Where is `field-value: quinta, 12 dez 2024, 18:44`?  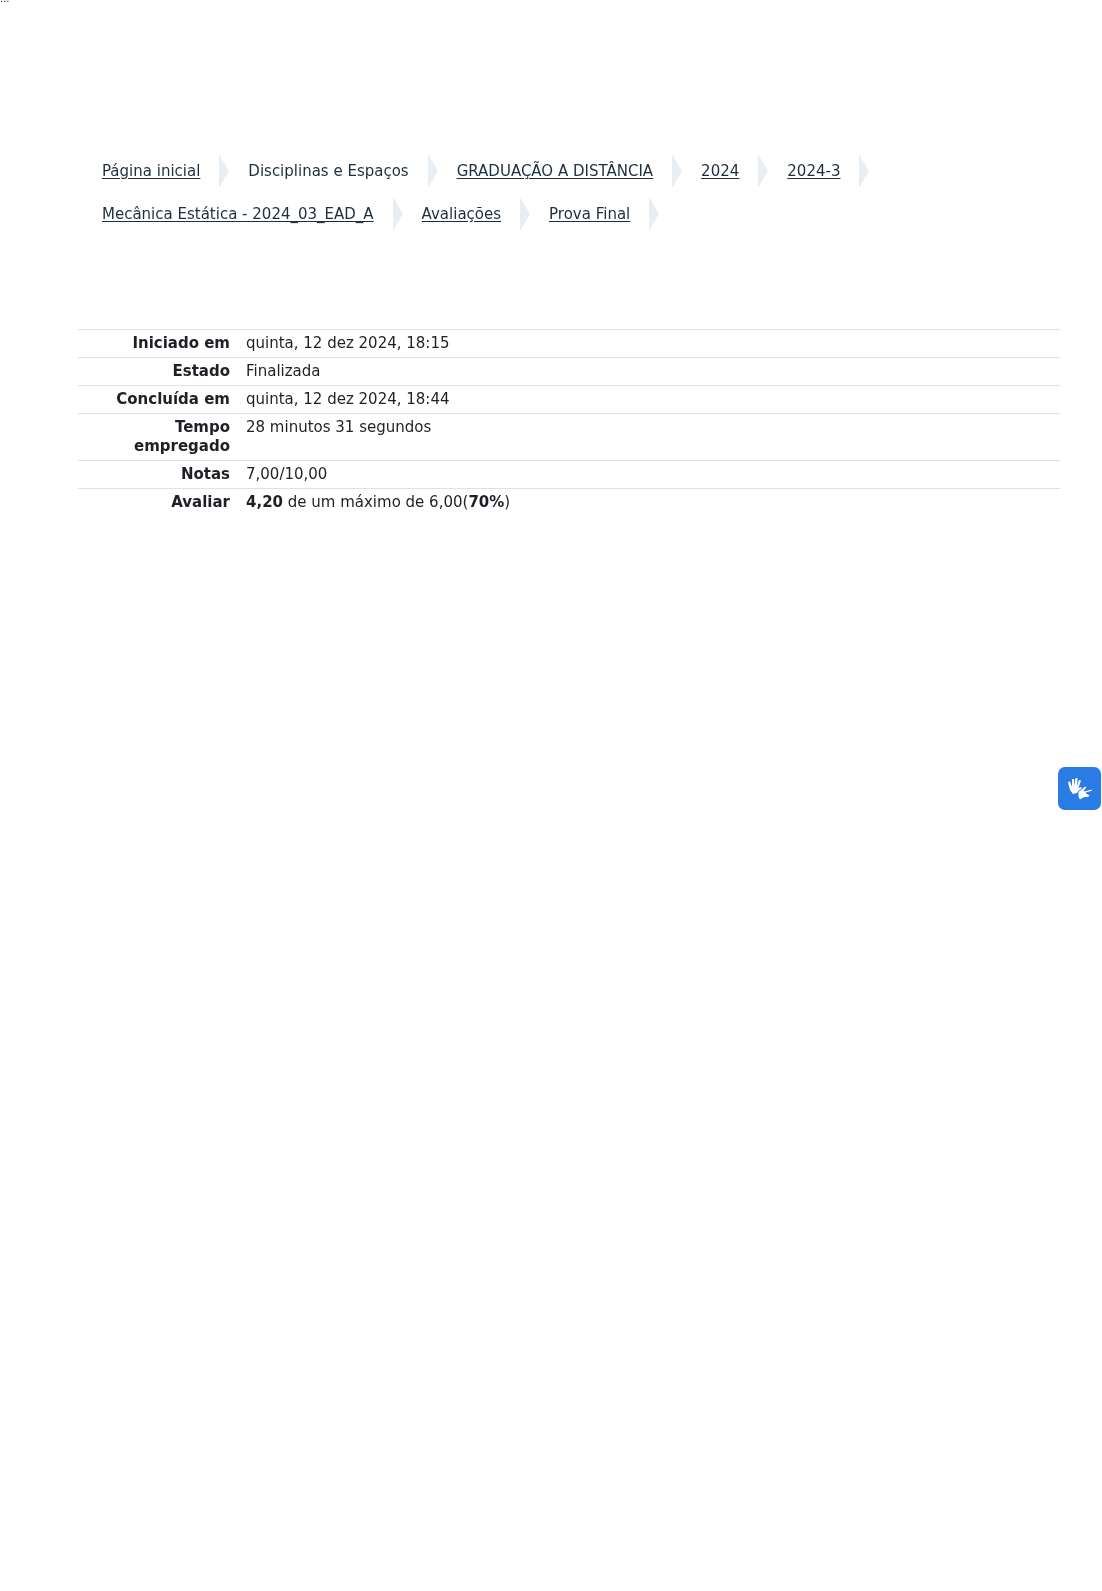
field-value: quinta, 12 dez 2024, 18:44 is located at coordinates (348, 399).